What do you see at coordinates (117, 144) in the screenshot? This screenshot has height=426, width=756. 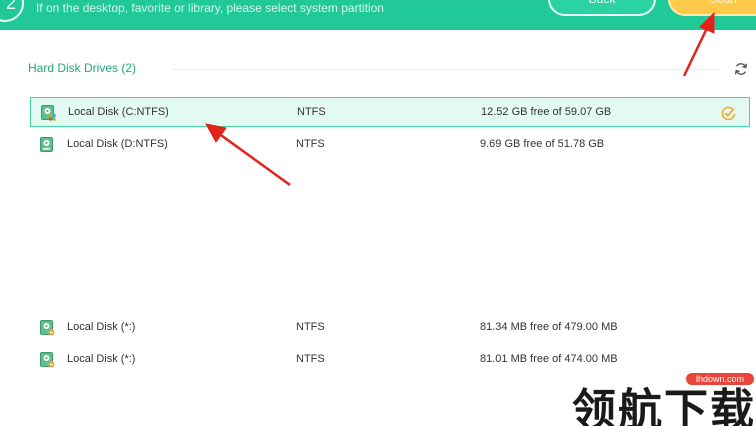 I see `drive-name: Local Disk (D:NTFS)` at bounding box center [117, 144].